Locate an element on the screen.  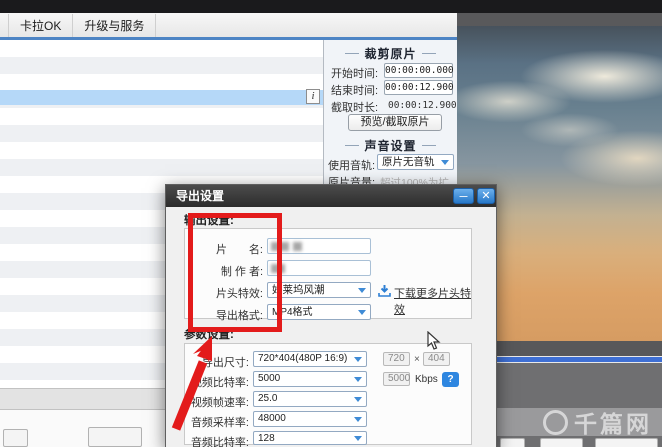
window-top-bar is located at coordinates (331, 6).